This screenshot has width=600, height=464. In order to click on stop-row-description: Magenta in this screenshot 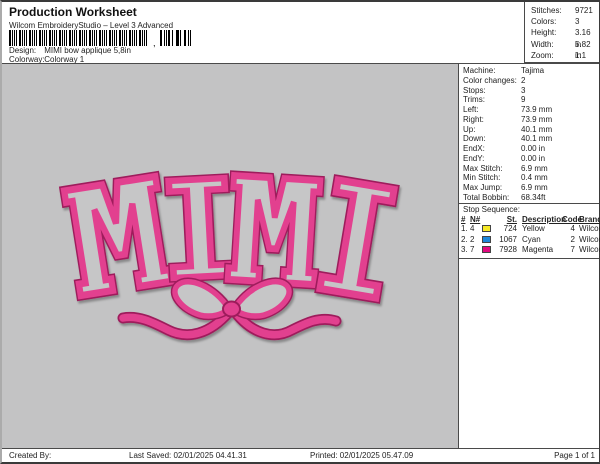, I will do `click(538, 249)`.